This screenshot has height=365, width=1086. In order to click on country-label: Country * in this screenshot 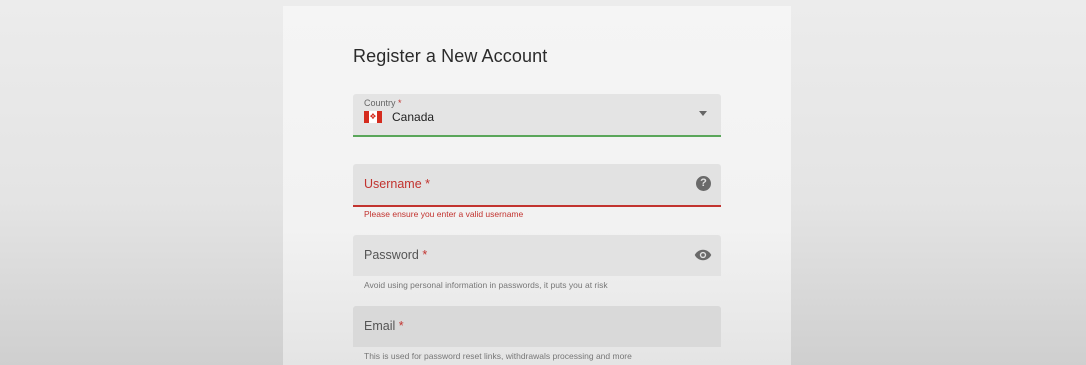, I will do `click(383, 103)`.